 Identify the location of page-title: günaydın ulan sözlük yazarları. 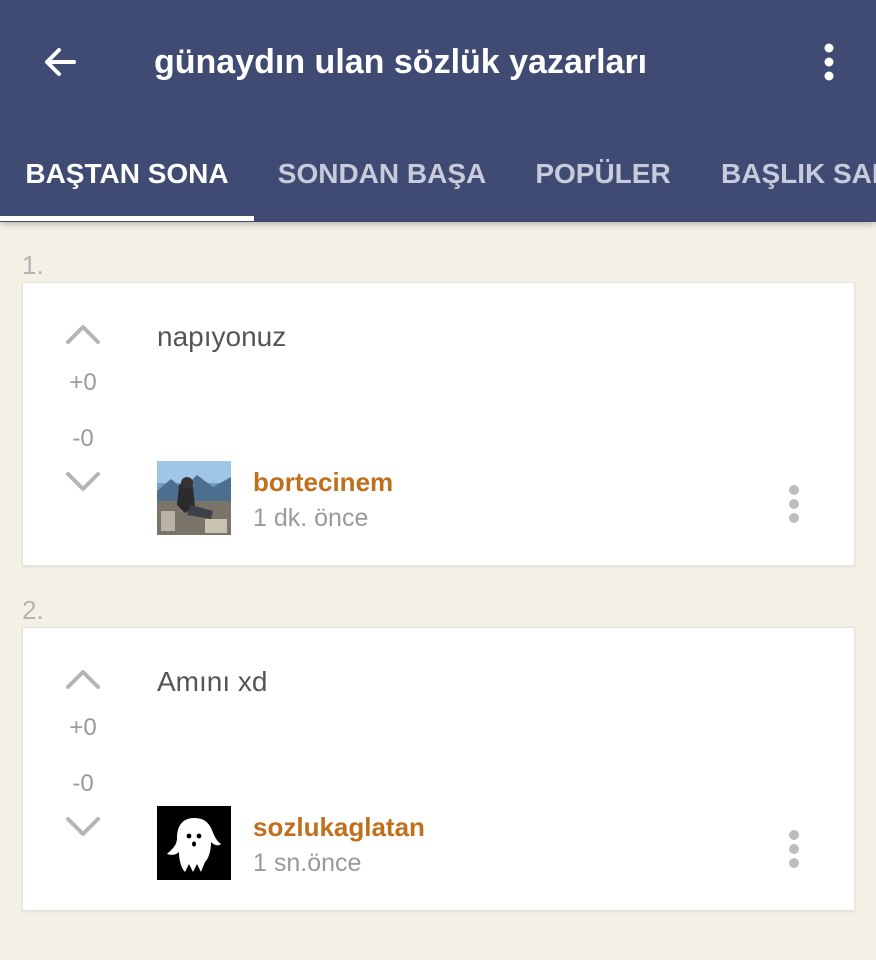
(401, 62).